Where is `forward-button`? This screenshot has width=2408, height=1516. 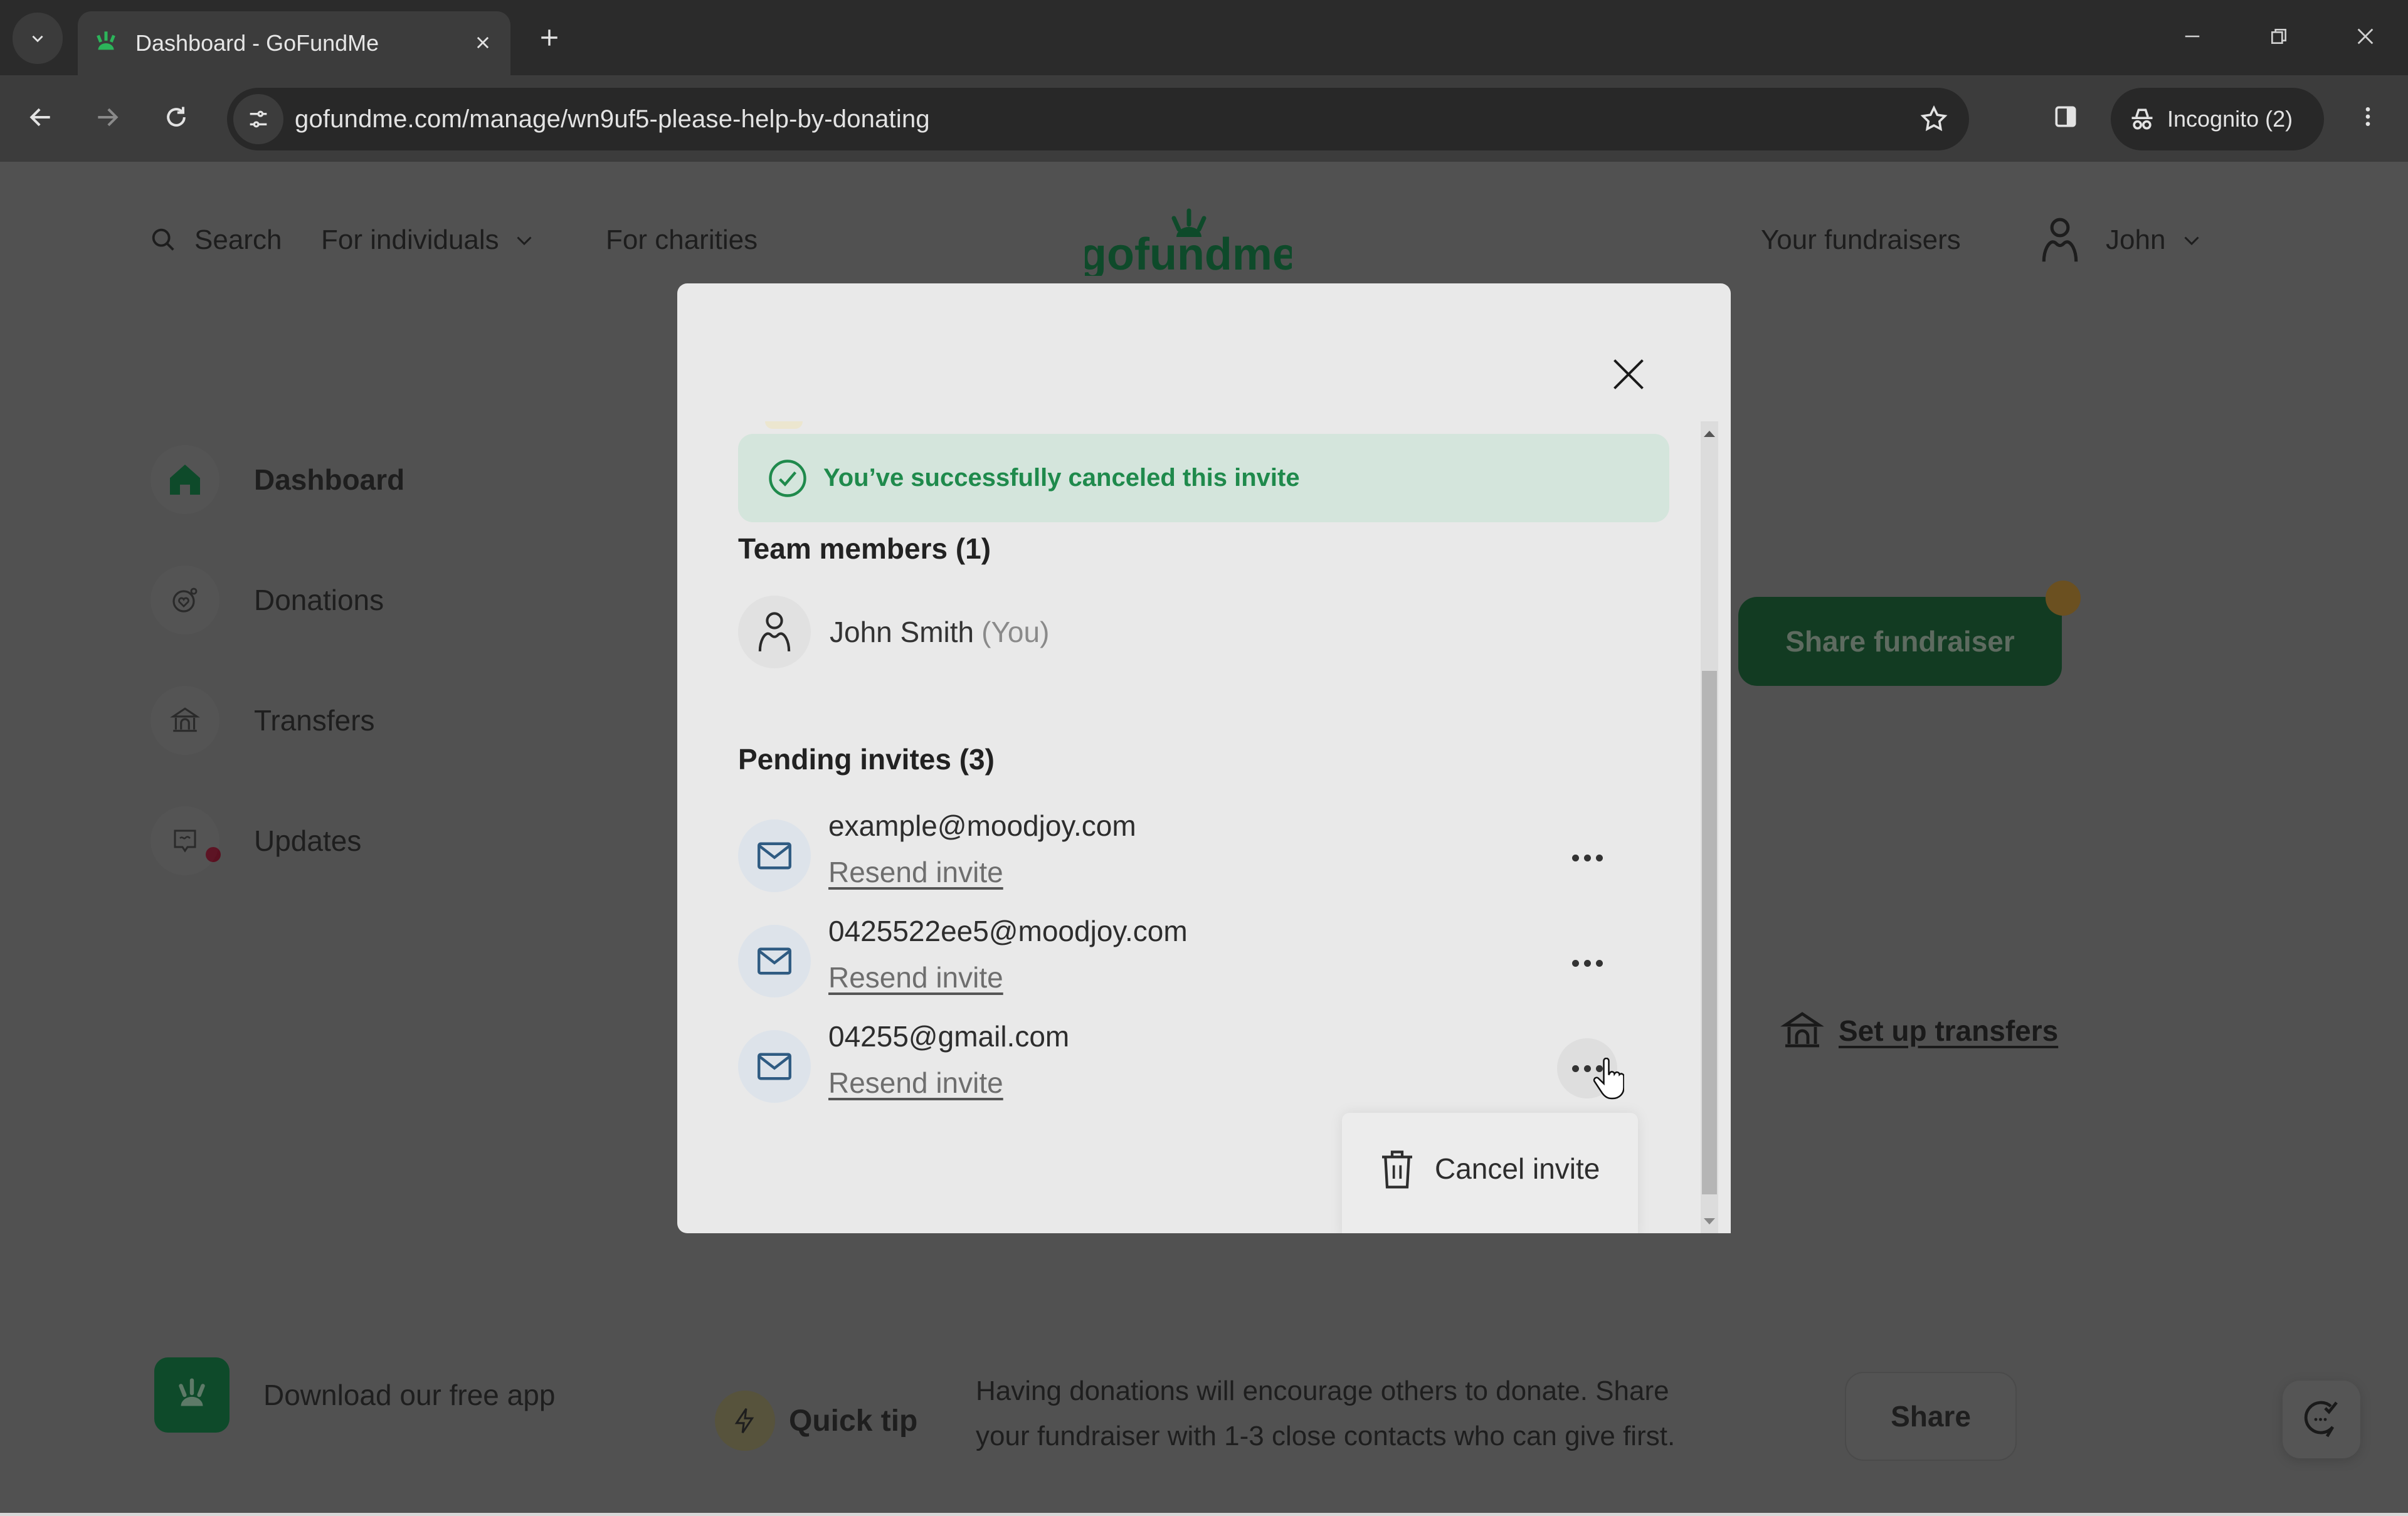 forward-button is located at coordinates (107, 117).